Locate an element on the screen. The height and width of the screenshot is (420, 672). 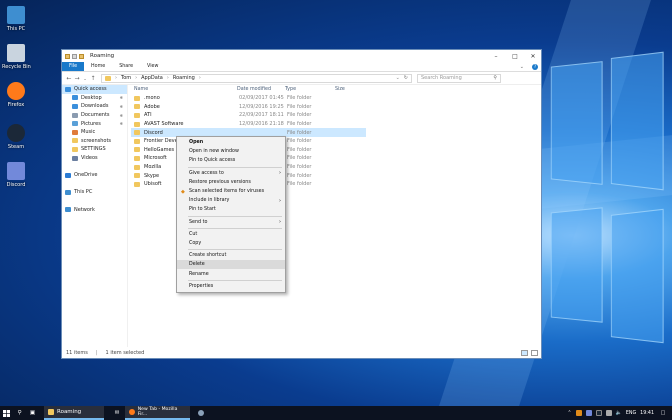
help-icon: ? is located at coordinates (535, 66).